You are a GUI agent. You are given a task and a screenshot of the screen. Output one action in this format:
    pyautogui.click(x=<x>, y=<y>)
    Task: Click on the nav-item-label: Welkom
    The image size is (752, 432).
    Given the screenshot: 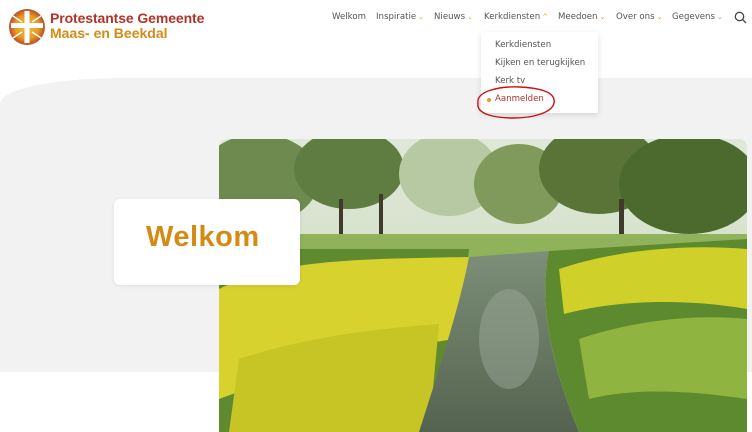 What is the action you would take?
    pyautogui.click(x=349, y=17)
    